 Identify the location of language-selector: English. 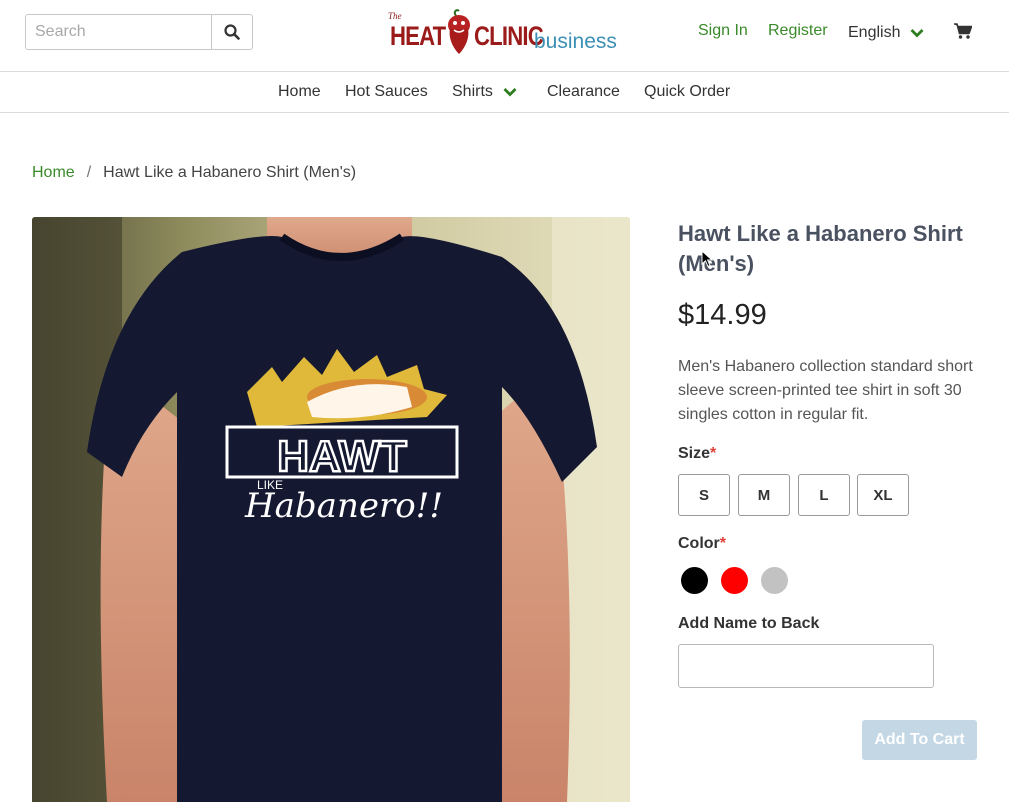
(886, 33).